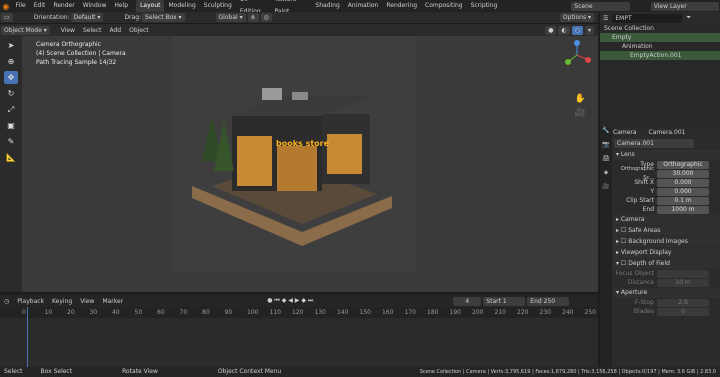  Describe the element at coordinates (670, 6) in the screenshot. I see `view-layer-name: View Layer` at that location.